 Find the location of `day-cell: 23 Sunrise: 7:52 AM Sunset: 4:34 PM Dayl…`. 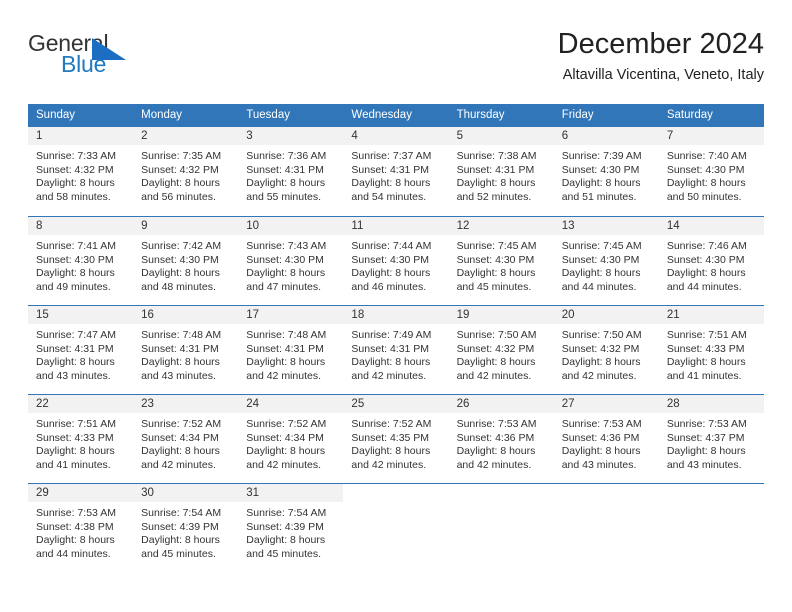

day-cell: 23 Sunrise: 7:52 AM Sunset: 4:34 PM Dayl… is located at coordinates (186, 439).